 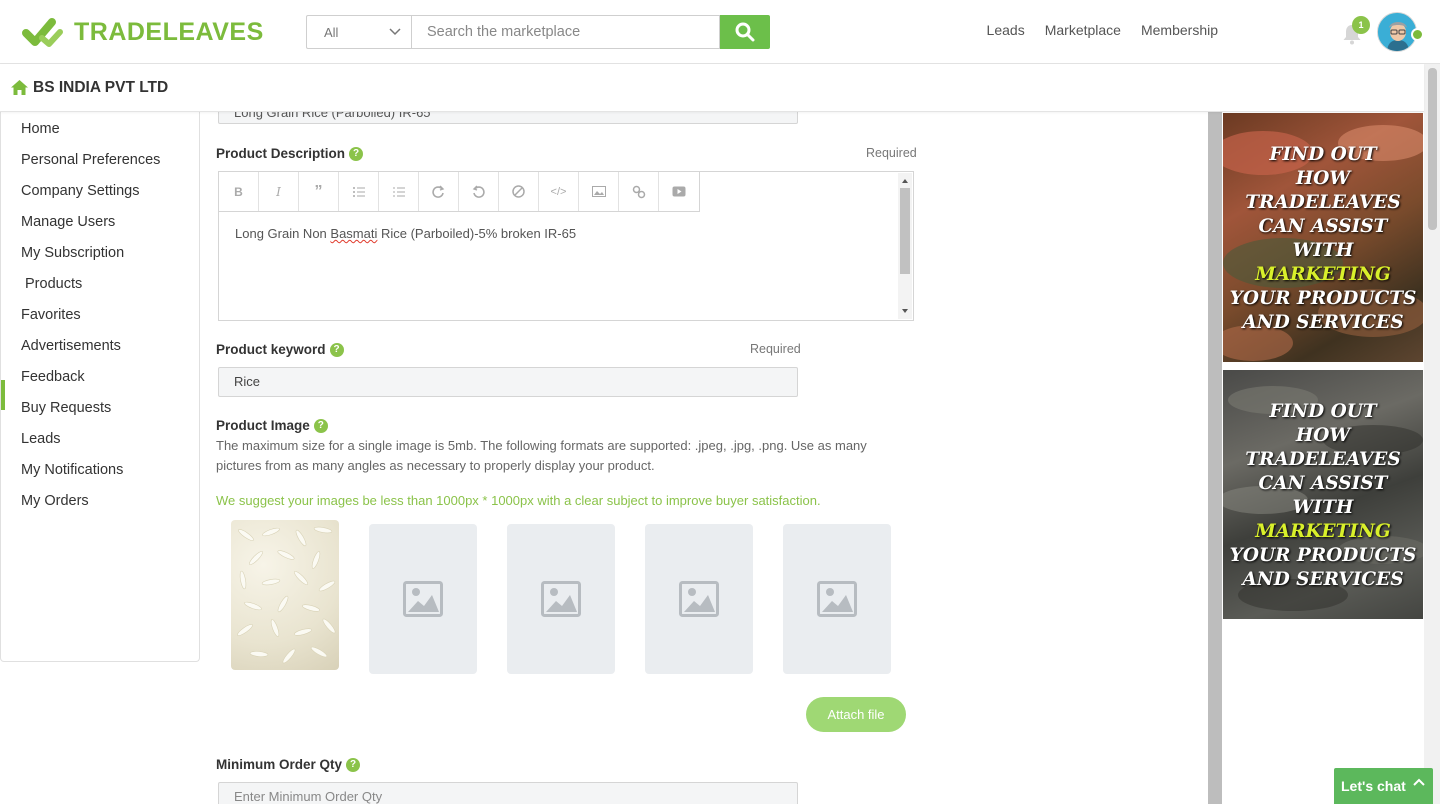 I want to click on sidebar-item-personal-preferences: Personal Preferences, so click(x=90, y=160).